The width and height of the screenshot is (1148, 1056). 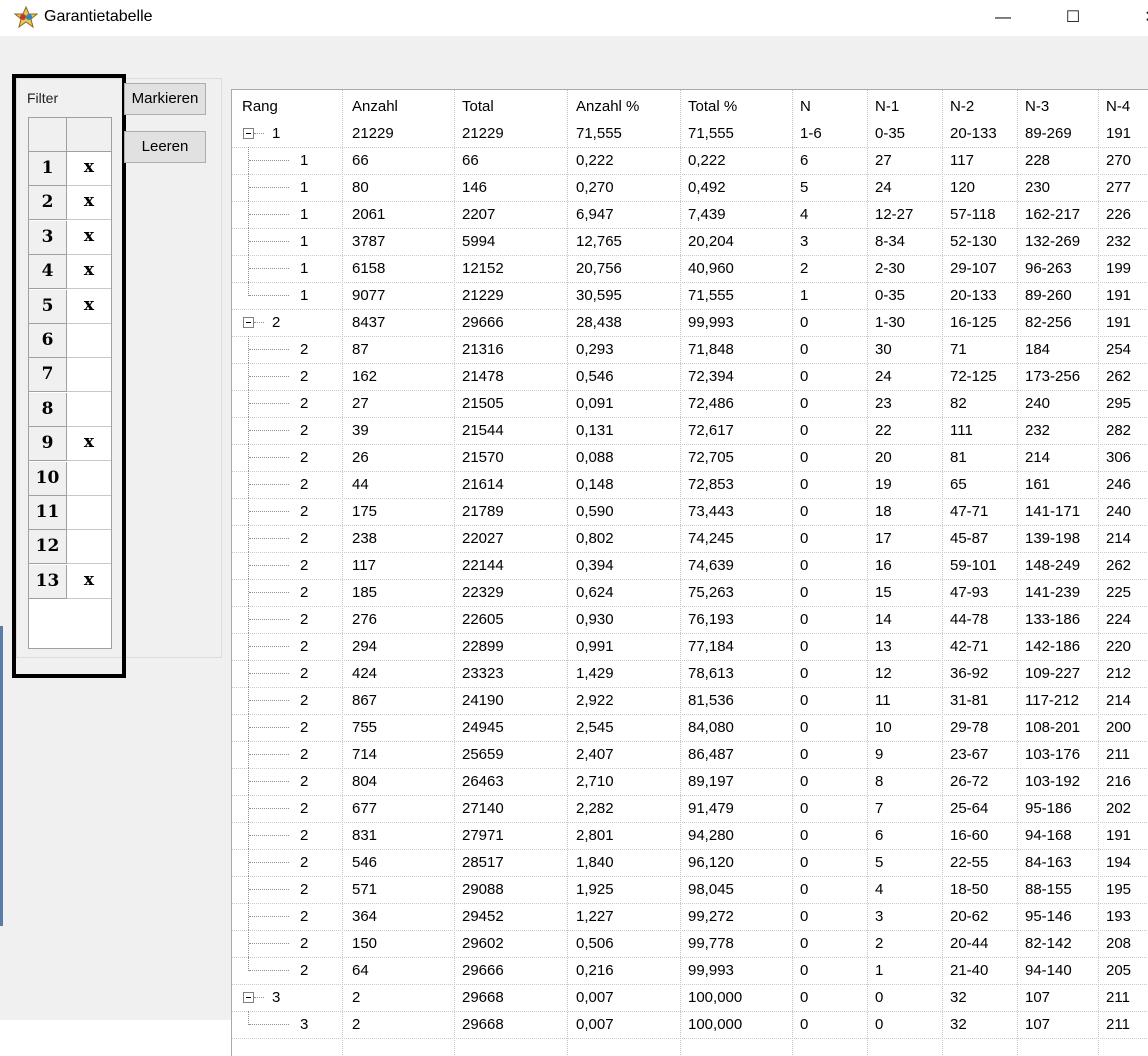 What do you see at coordinates (690, 917) in the screenshot?
I see `tree-child-row: 2 364 29452 1,227 99,272 0 3 20-62 95-146 193` at bounding box center [690, 917].